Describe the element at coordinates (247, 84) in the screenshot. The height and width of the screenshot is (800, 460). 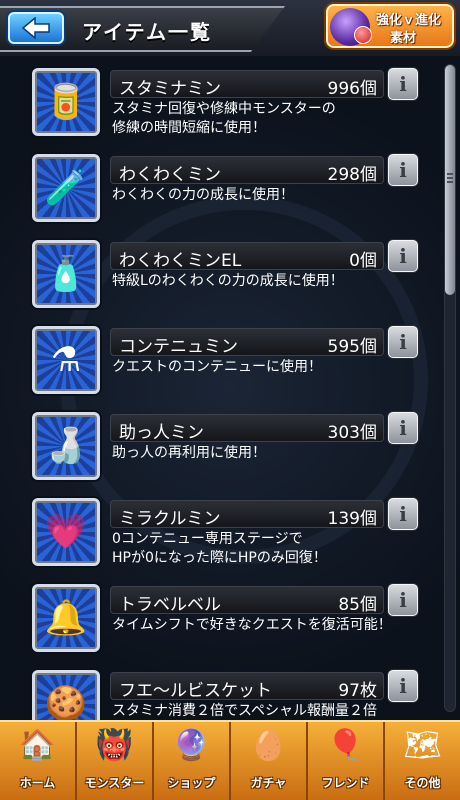
I see `item-name-bar: スタミナミン 996個` at that location.